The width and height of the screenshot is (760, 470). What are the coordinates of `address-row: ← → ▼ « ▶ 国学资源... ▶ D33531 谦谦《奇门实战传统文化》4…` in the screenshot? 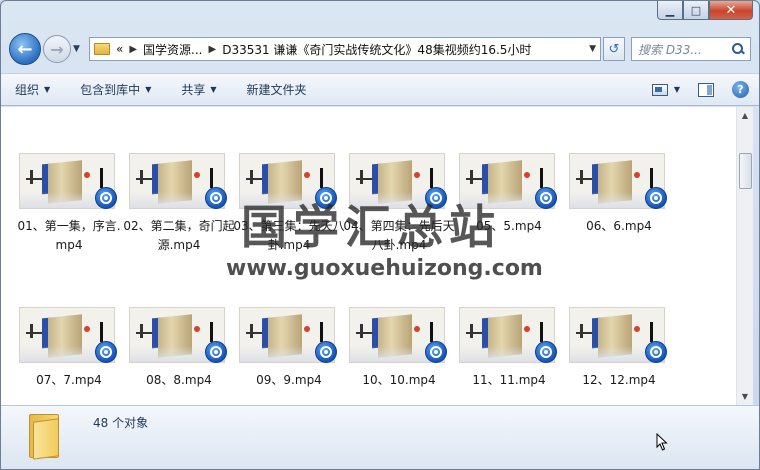 It's located at (380, 49).